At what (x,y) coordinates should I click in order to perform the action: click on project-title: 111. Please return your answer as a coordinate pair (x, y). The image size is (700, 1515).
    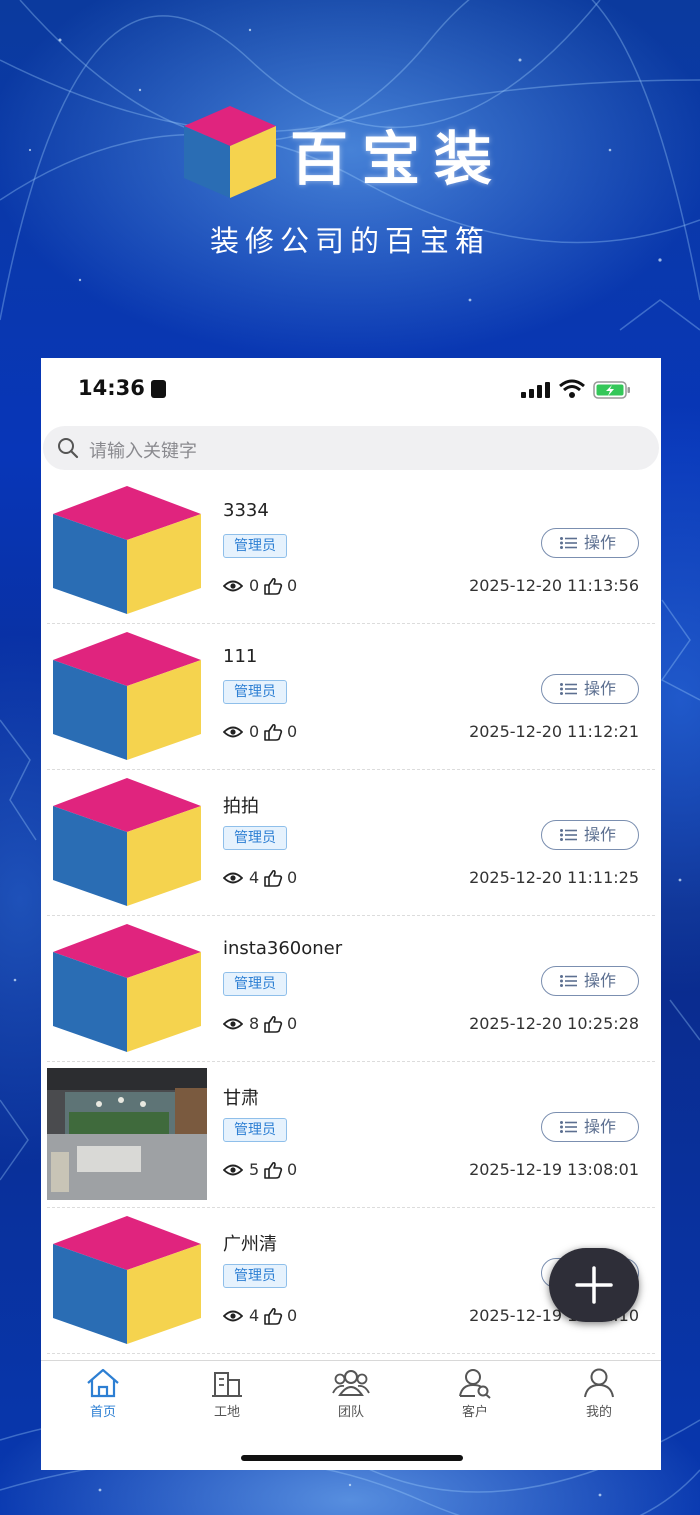
    Looking at the image, I should click on (240, 656).